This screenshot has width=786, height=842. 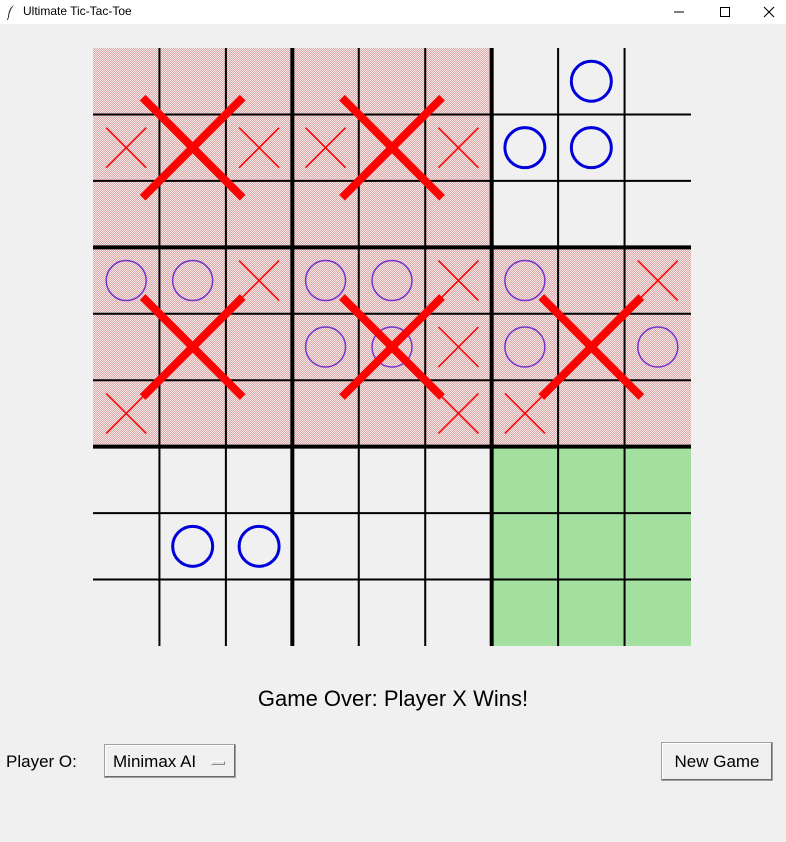 I want to click on minimize-button, so click(x=679, y=12).